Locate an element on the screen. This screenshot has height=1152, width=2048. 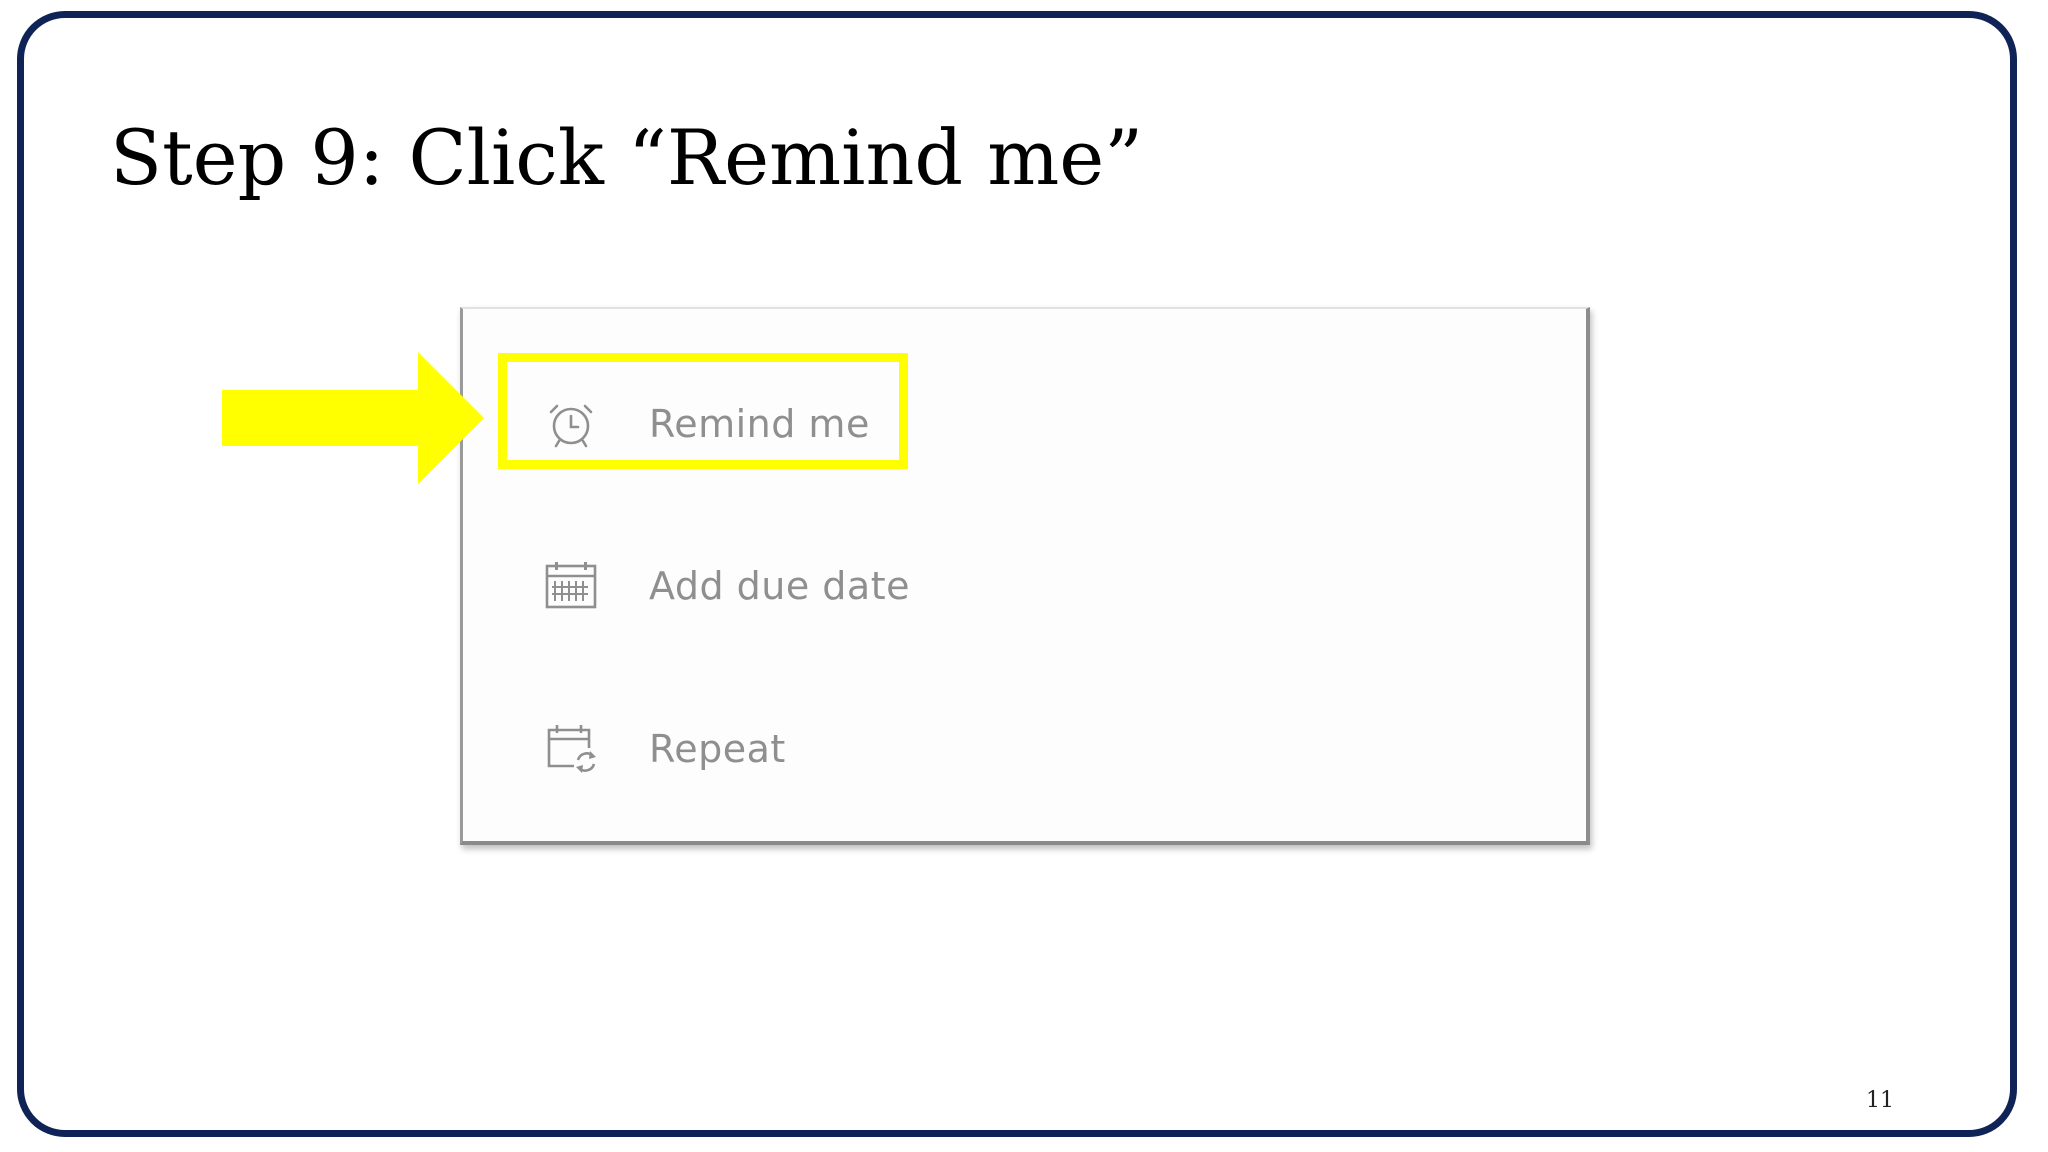
highlight-box is located at coordinates (703, 411).